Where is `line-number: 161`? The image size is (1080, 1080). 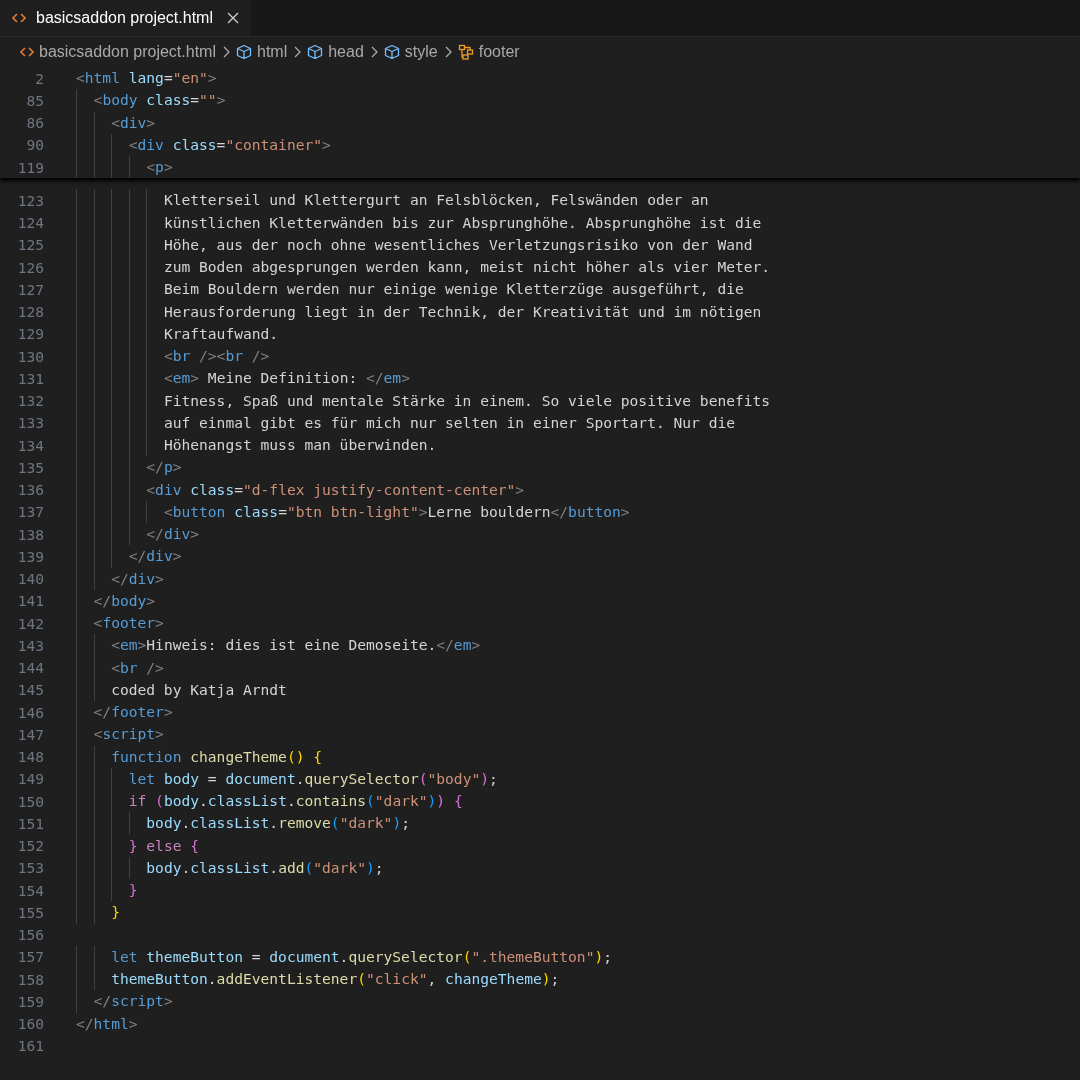
line-number: 161 is located at coordinates (30, 1046).